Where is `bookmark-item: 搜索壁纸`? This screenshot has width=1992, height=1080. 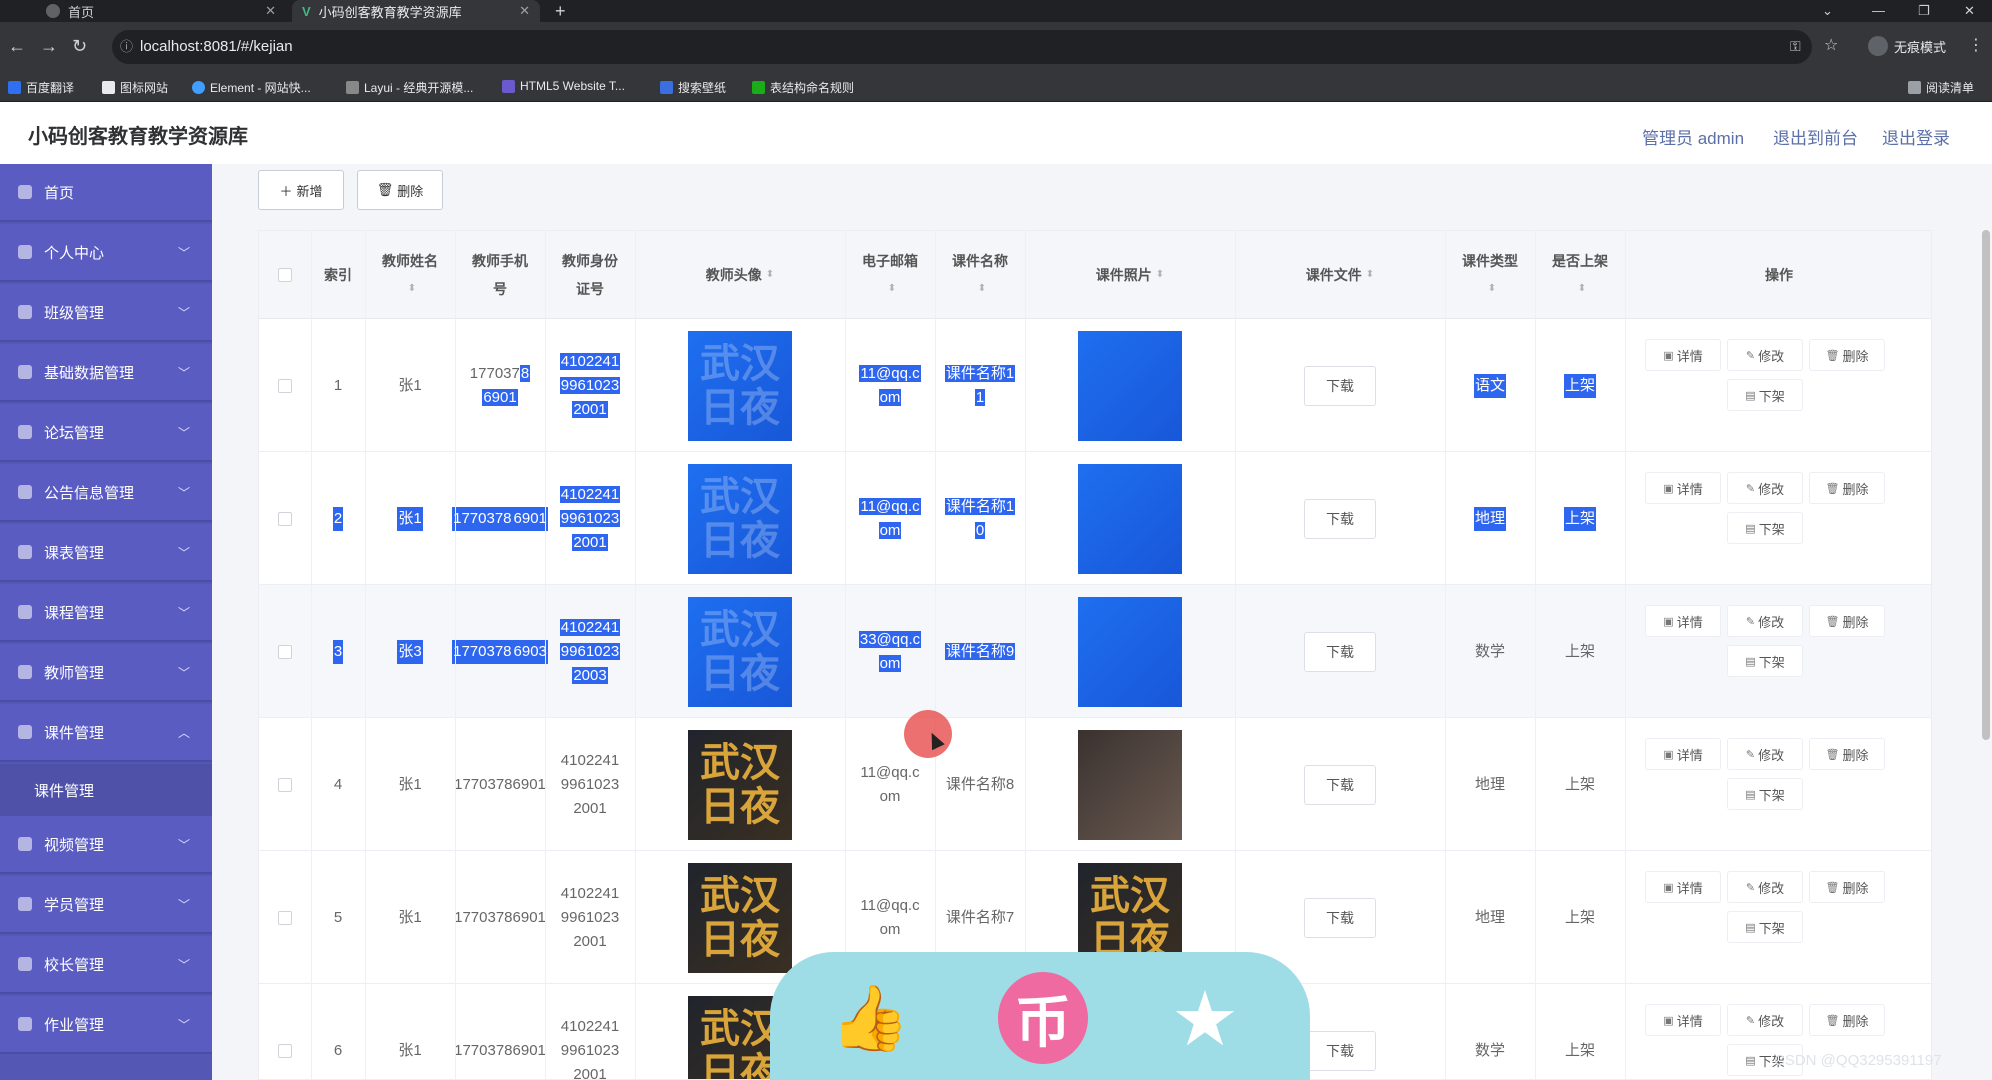
bookmark-item: 搜索壁纸 is located at coordinates (693, 87).